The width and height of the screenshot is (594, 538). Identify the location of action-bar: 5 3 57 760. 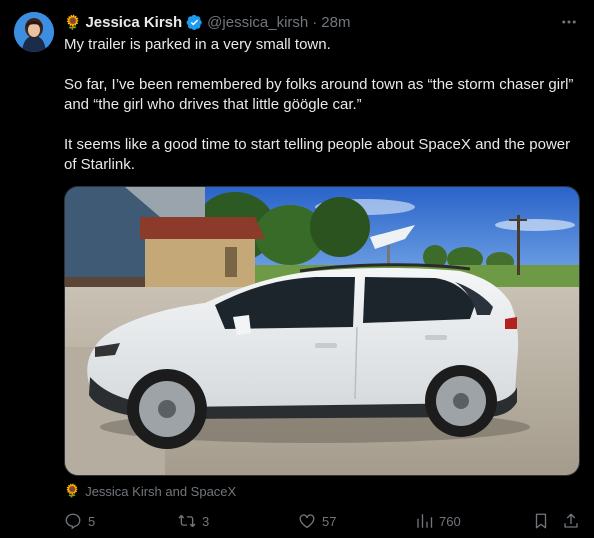
(323, 521).